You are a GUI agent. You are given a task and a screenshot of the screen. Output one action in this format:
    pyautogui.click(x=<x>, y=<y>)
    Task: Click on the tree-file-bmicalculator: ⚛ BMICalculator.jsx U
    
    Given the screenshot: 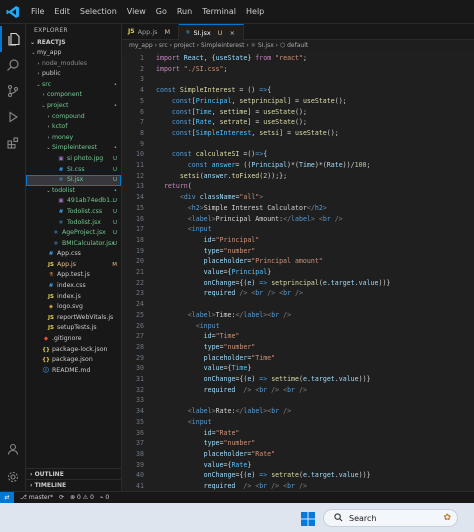 What is the action you would take?
    pyautogui.click(x=73, y=244)
    